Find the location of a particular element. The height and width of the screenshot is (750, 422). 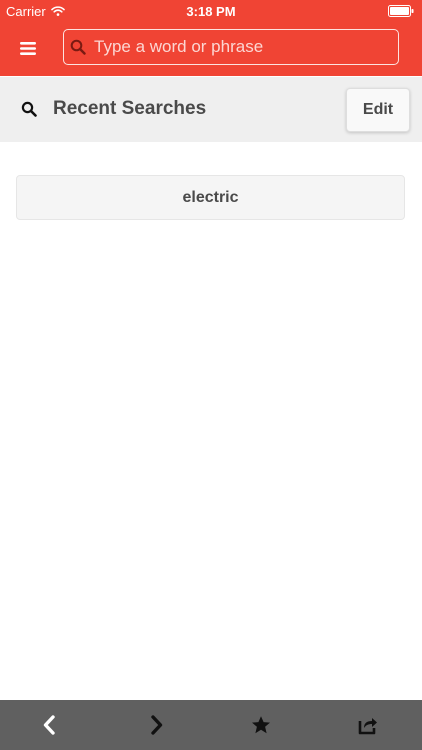

status-bar: Carrier 3:18 PM is located at coordinates (211, 11).